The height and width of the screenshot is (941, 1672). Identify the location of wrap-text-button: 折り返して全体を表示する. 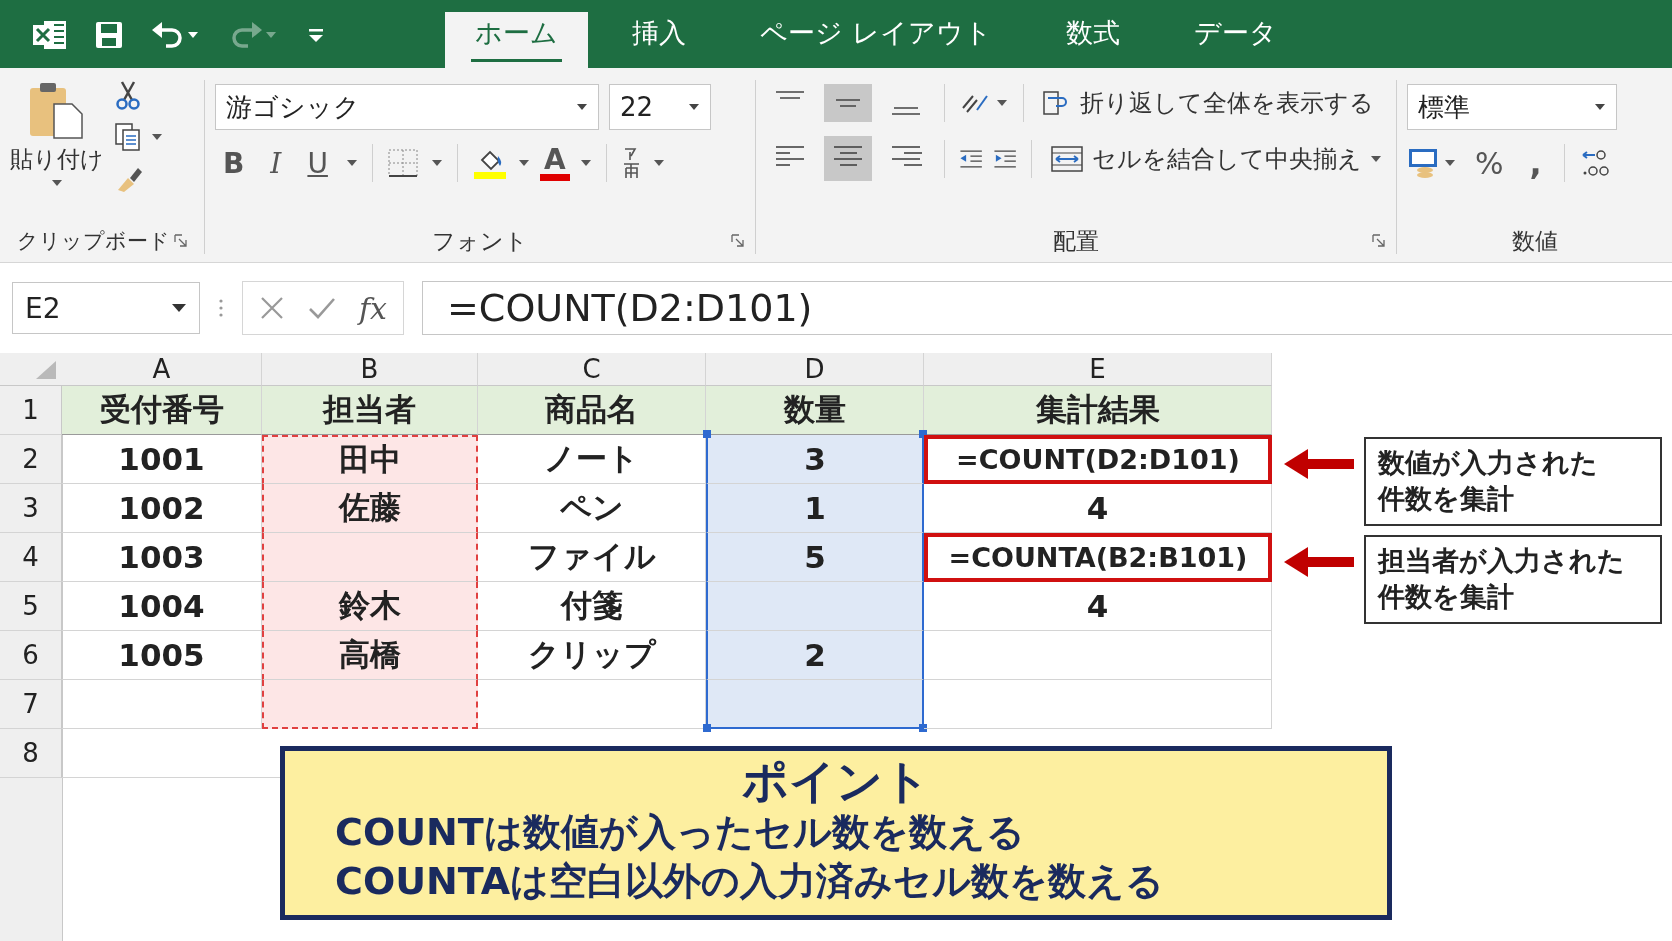
(1208, 103).